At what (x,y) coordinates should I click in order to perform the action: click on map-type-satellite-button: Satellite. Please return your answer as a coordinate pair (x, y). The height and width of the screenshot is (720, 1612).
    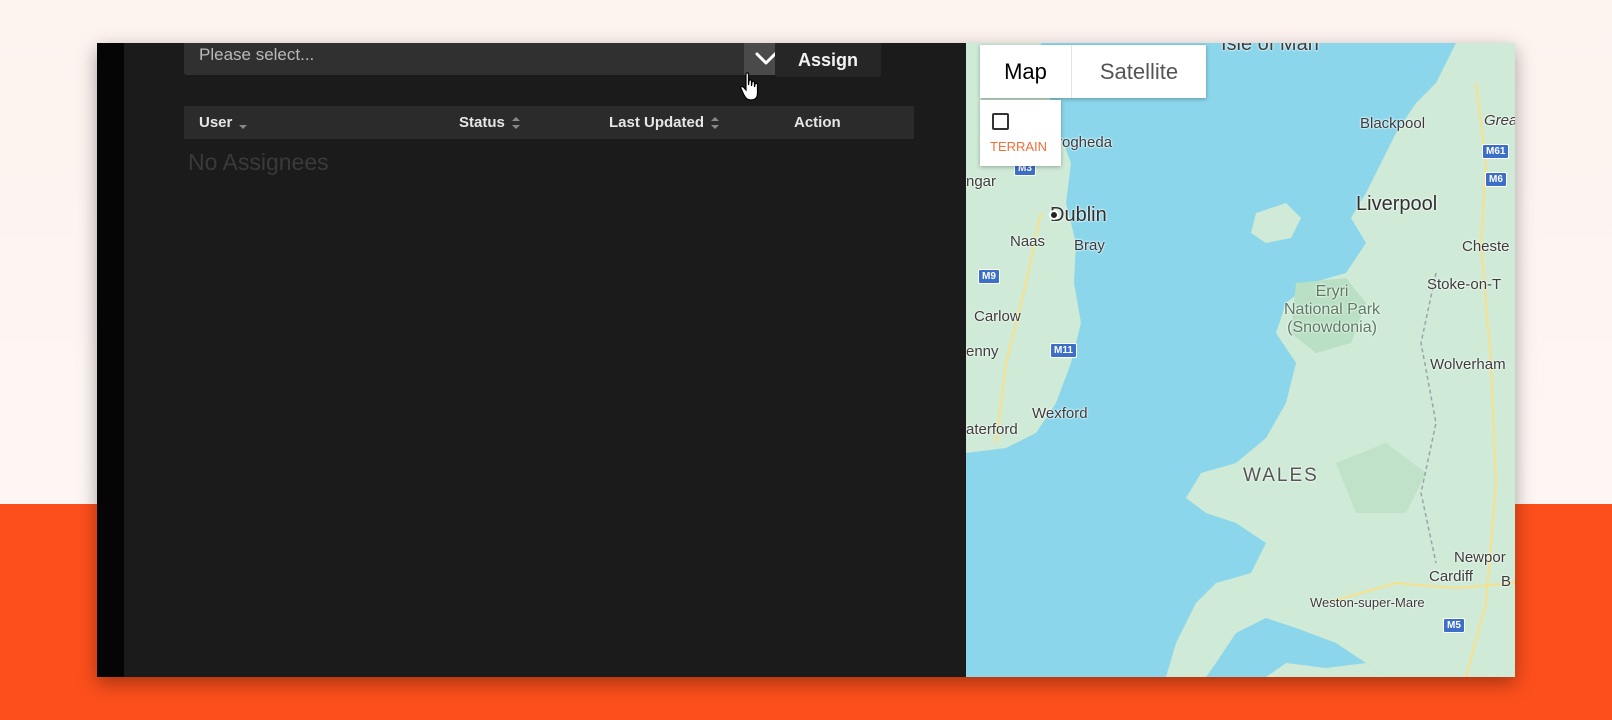
    Looking at the image, I should click on (1139, 71).